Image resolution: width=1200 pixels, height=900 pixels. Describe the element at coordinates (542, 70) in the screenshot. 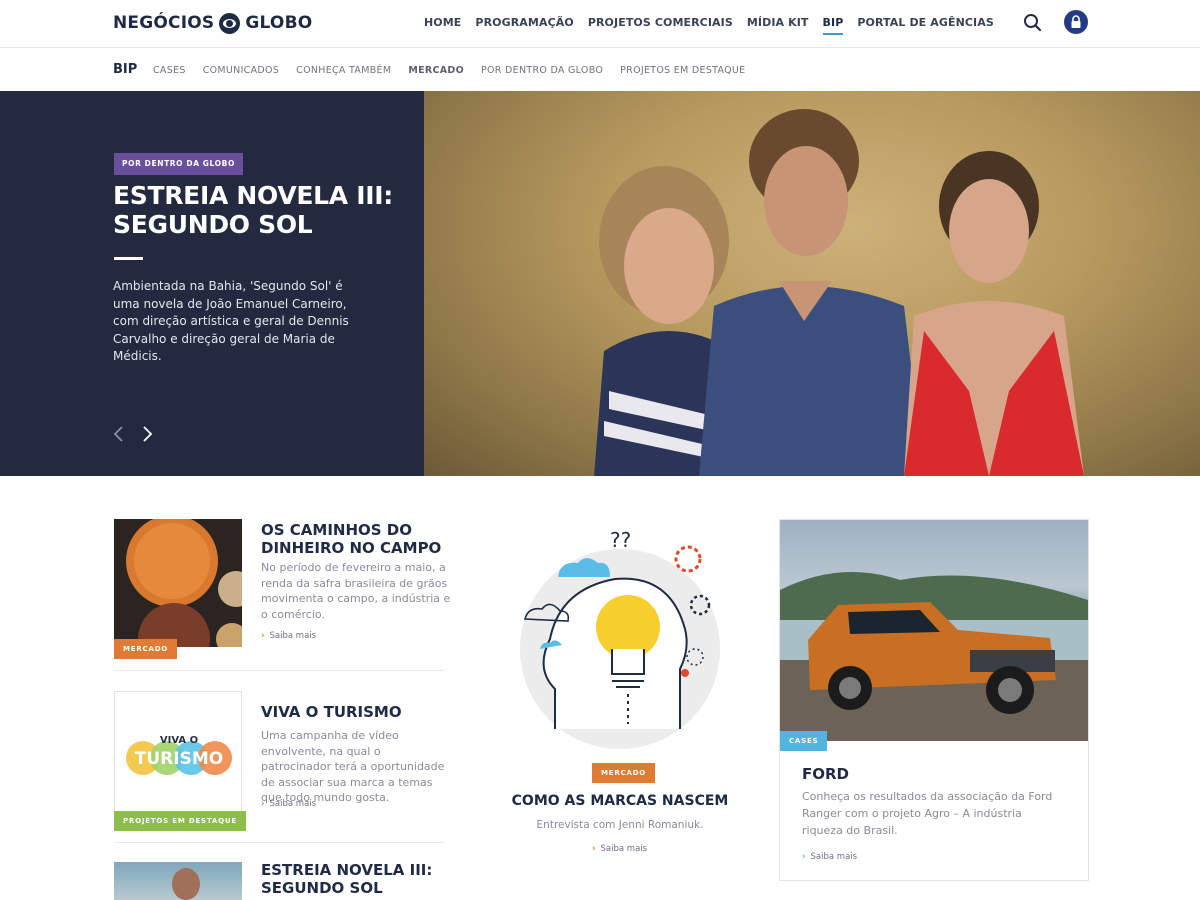

I see `subnav-por-dentro-da-globo: POR DENTRO DA GLOBO` at that location.